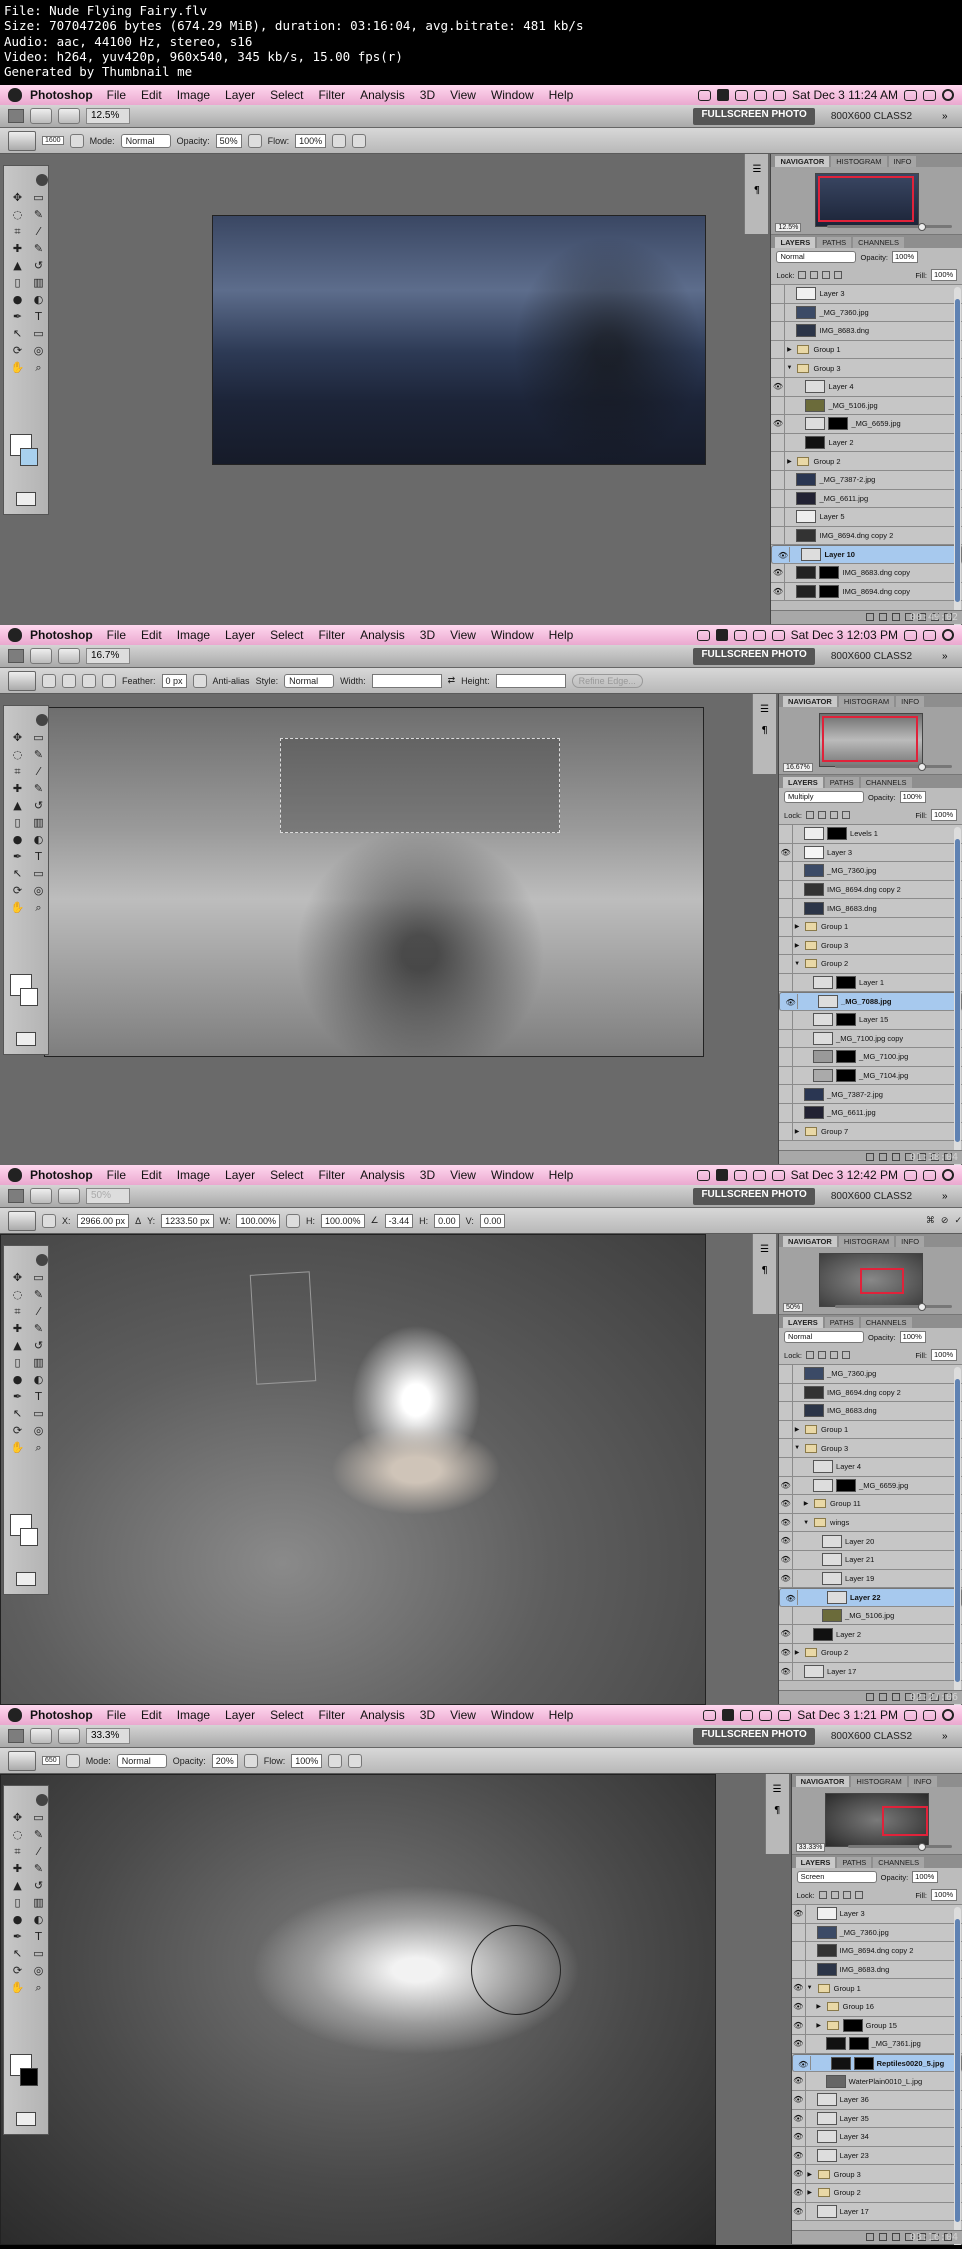 The height and width of the screenshot is (2249, 962). I want to click on menu-file: File, so click(116, 95).